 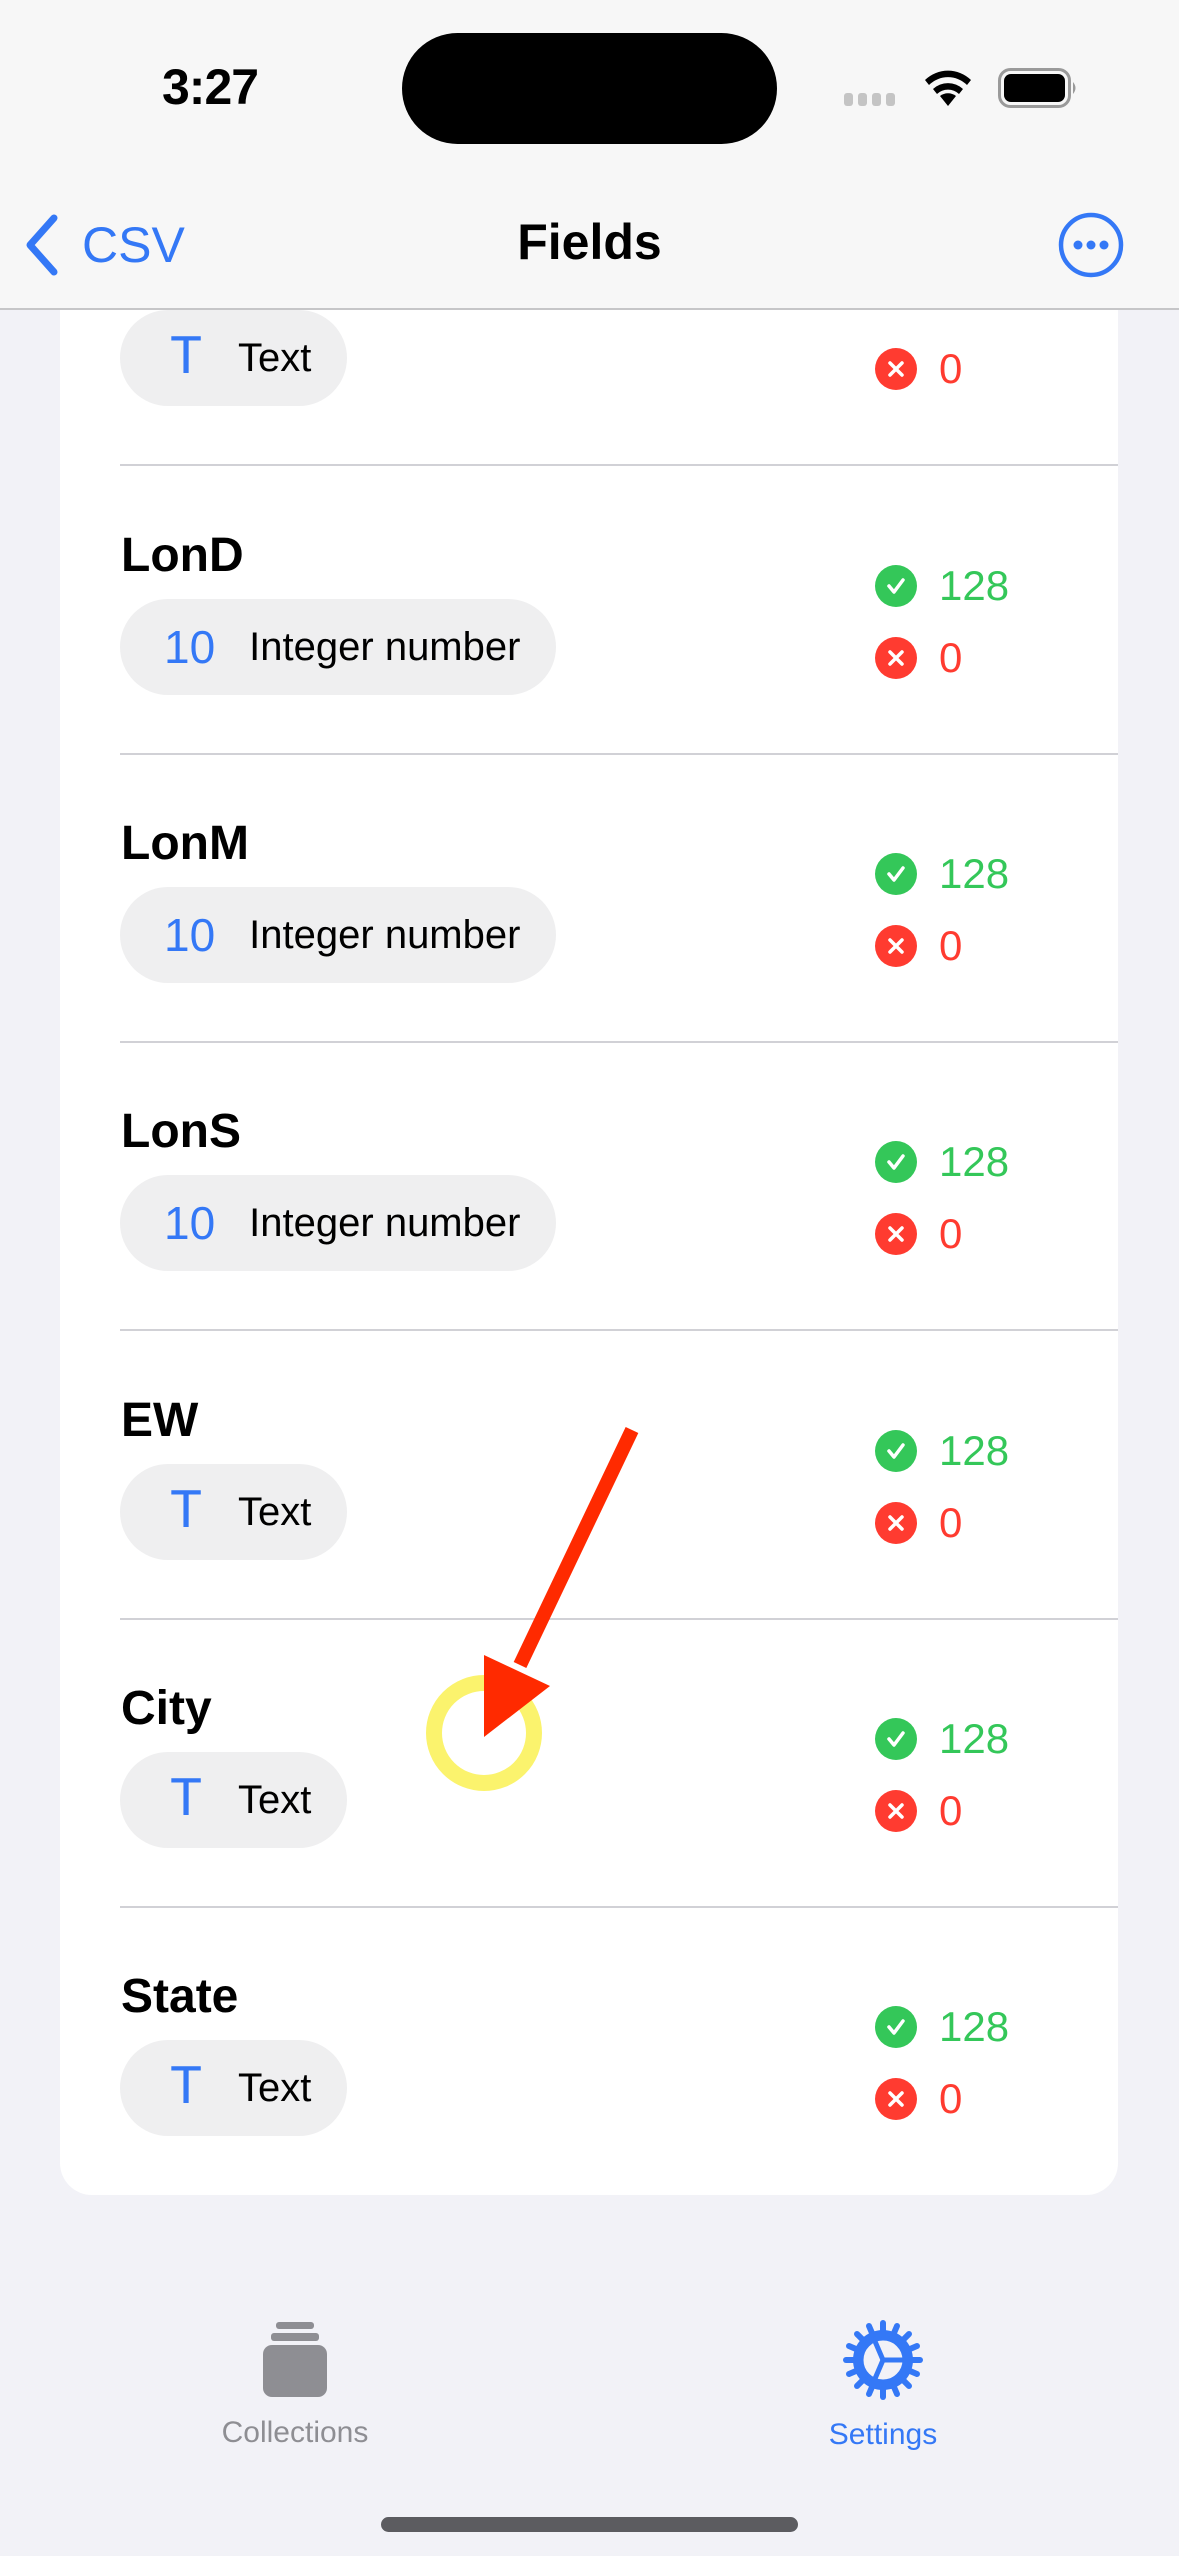 I want to click on field-row: State T Text 128 0, so click(x=589, y=2051).